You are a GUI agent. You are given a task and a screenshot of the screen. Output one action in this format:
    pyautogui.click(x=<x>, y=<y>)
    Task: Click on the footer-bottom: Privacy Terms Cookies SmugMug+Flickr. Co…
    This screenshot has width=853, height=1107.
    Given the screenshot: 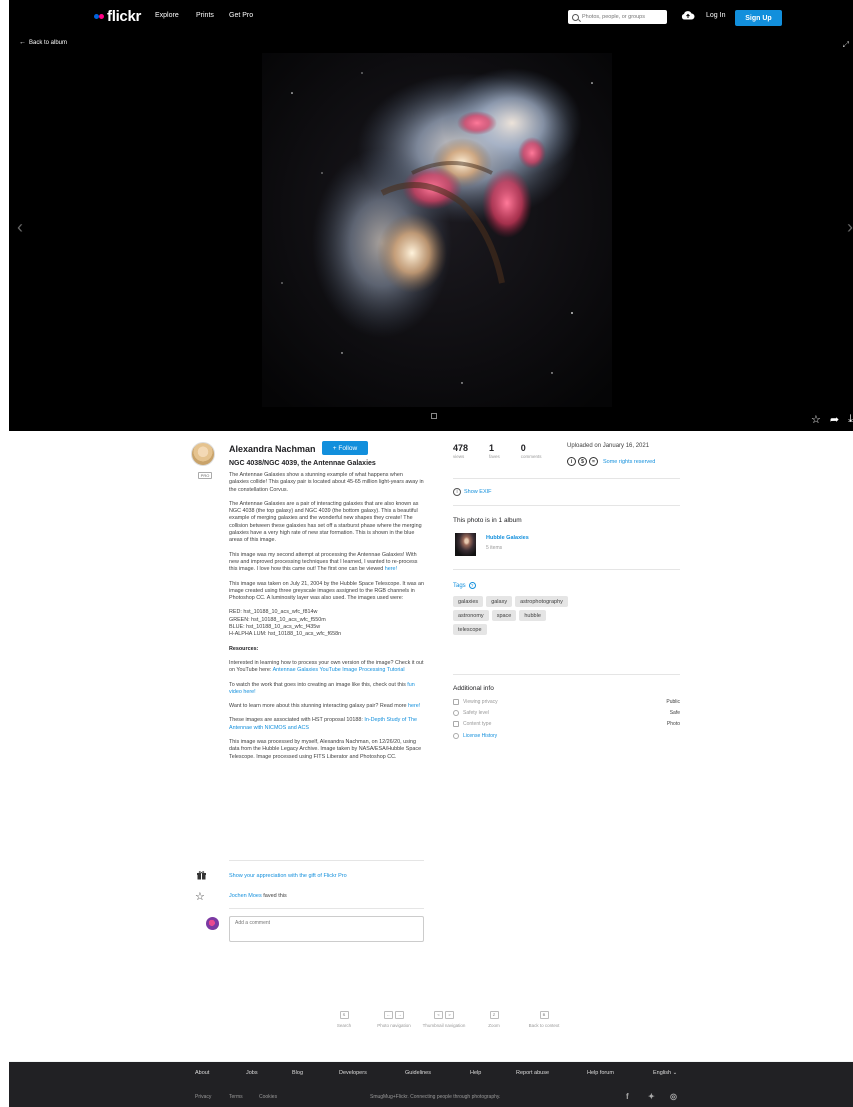 What is the action you would take?
    pyautogui.click(x=431, y=1097)
    